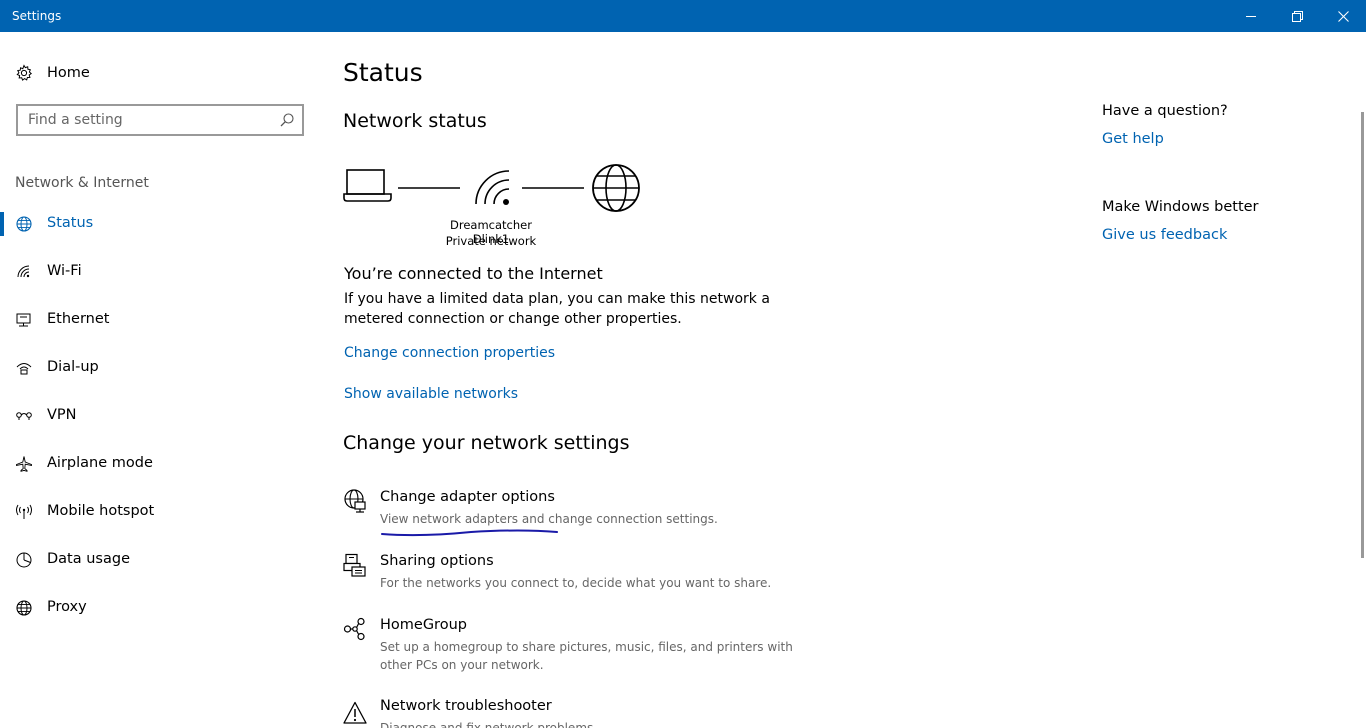 This screenshot has height=728, width=1366. What do you see at coordinates (82, 183) in the screenshot?
I see `section-title: Network & Internet` at bounding box center [82, 183].